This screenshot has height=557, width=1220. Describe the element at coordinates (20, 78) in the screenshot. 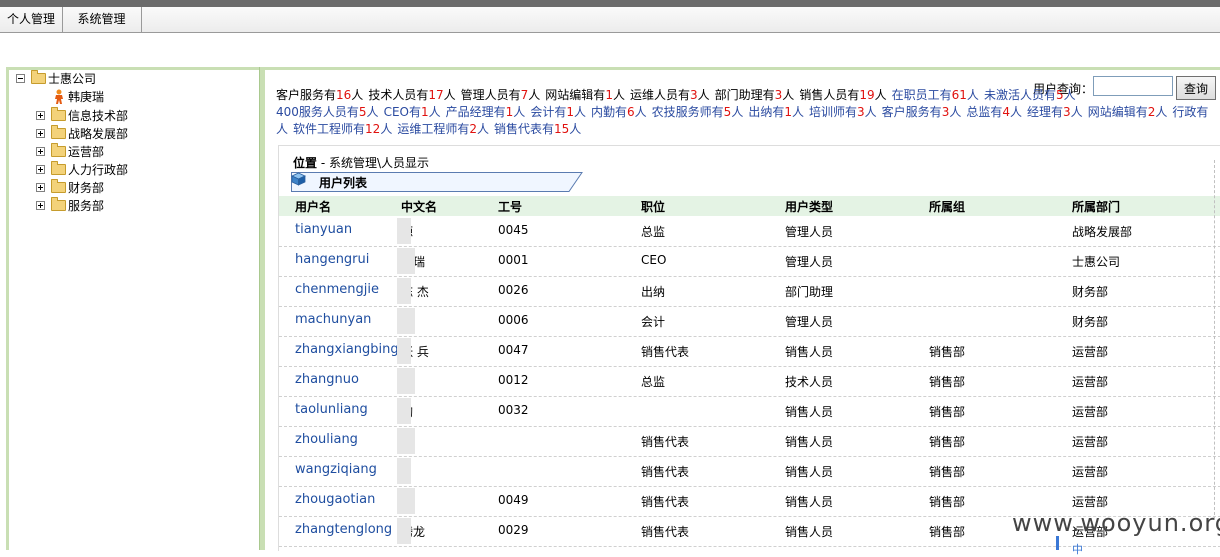

I see `collapse-icon` at that location.